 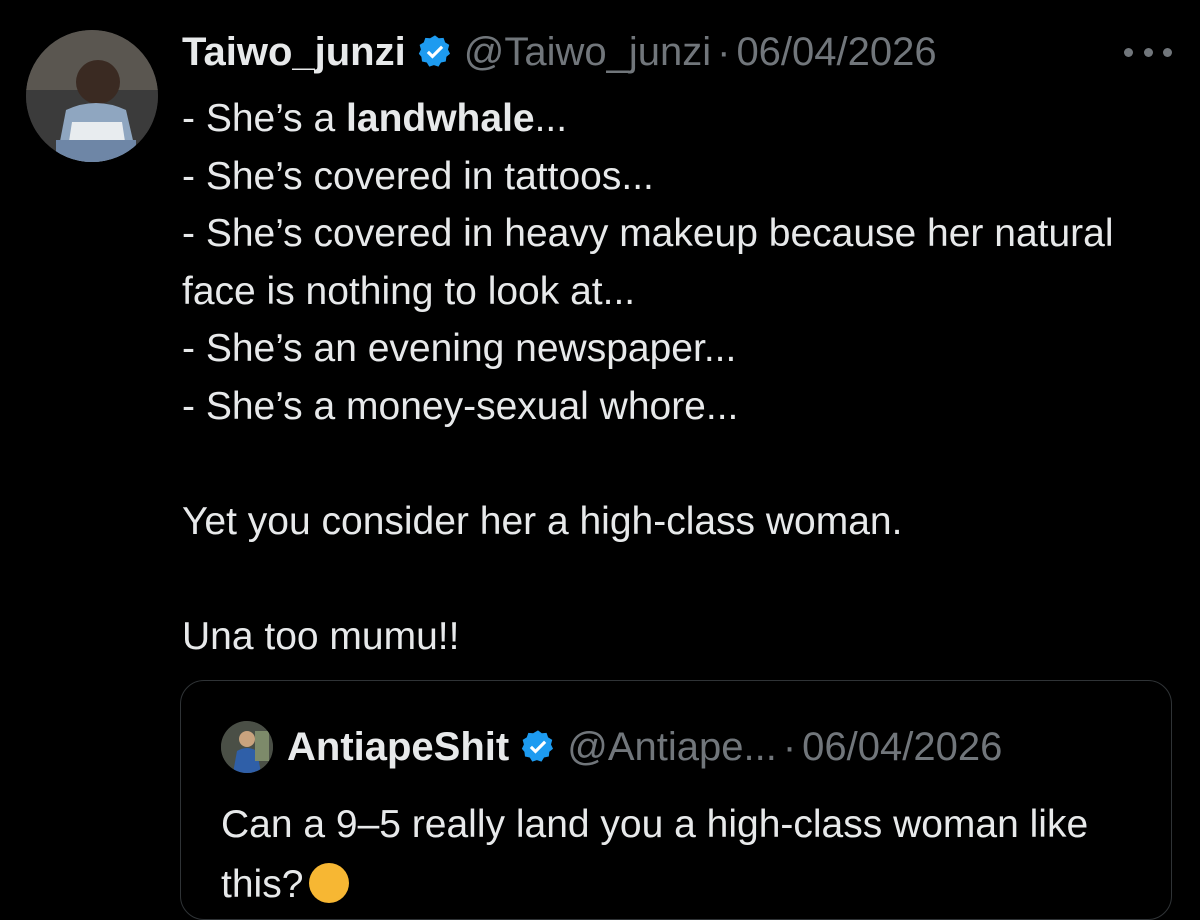 I want to click on tweet-line: Yet you consider her a high-class woman., so click(x=542, y=521).